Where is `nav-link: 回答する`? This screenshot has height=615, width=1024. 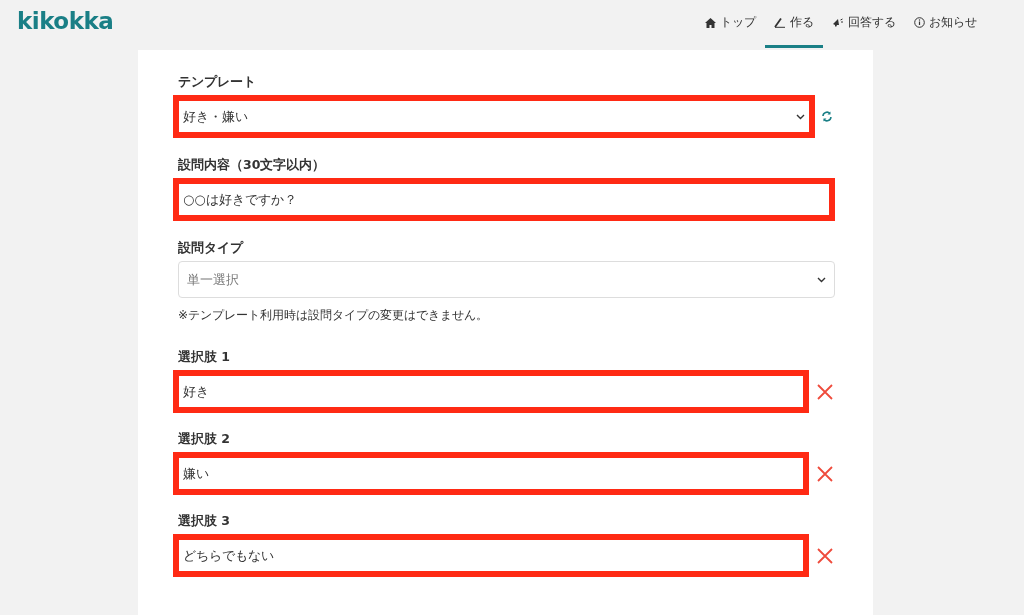 nav-link: 回答する is located at coordinates (864, 24).